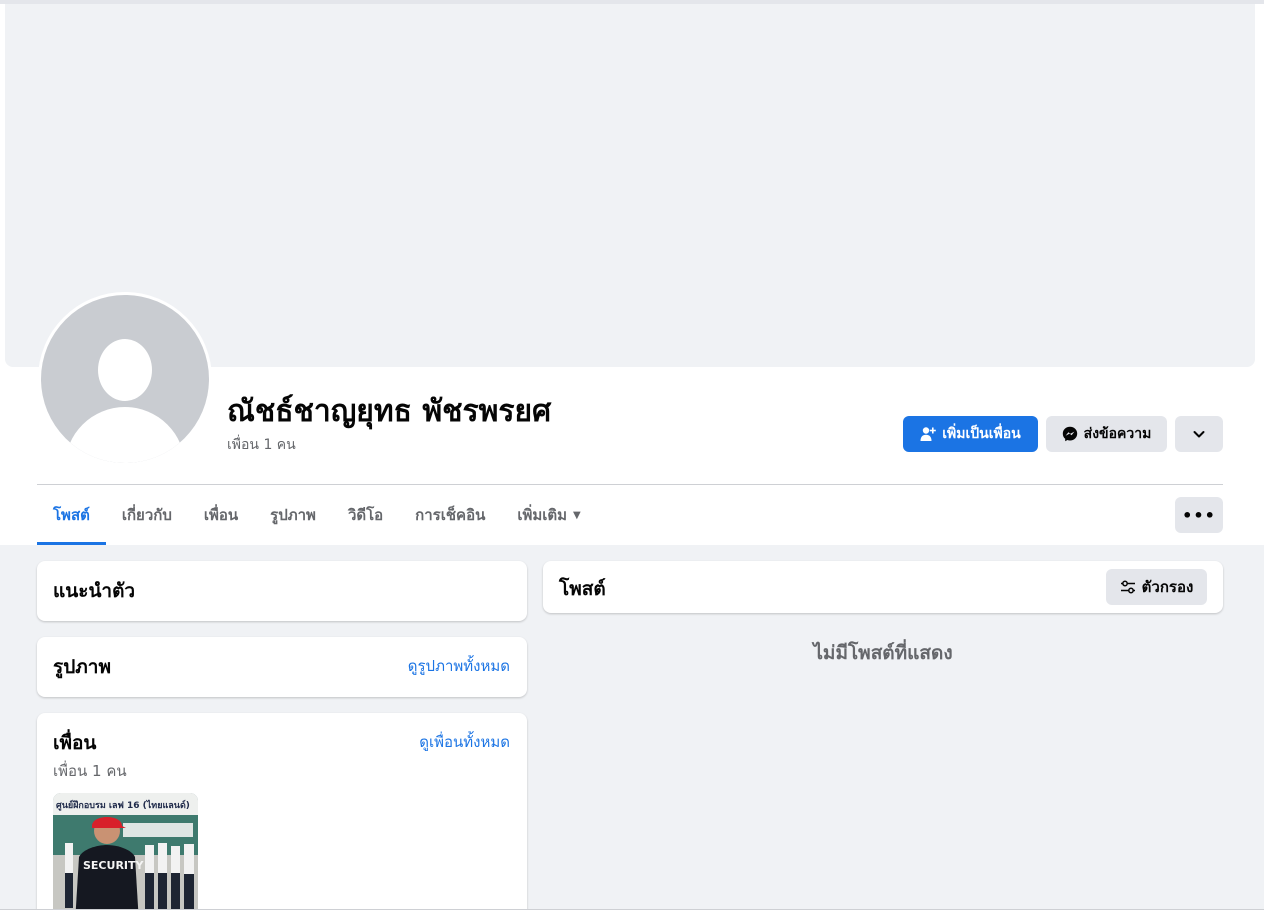 The width and height of the screenshot is (1264, 910). What do you see at coordinates (577, 515) in the screenshot?
I see `caret-down-icon: ▼` at bounding box center [577, 515].